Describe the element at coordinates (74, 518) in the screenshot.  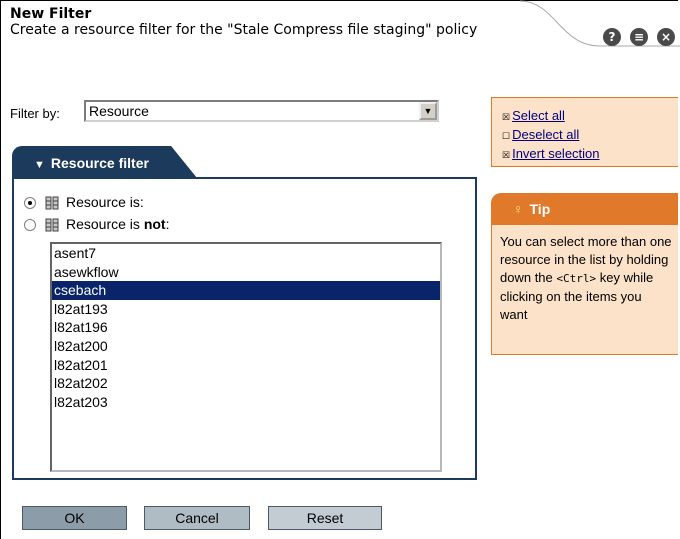
I see `ok-button: OK` at that location.